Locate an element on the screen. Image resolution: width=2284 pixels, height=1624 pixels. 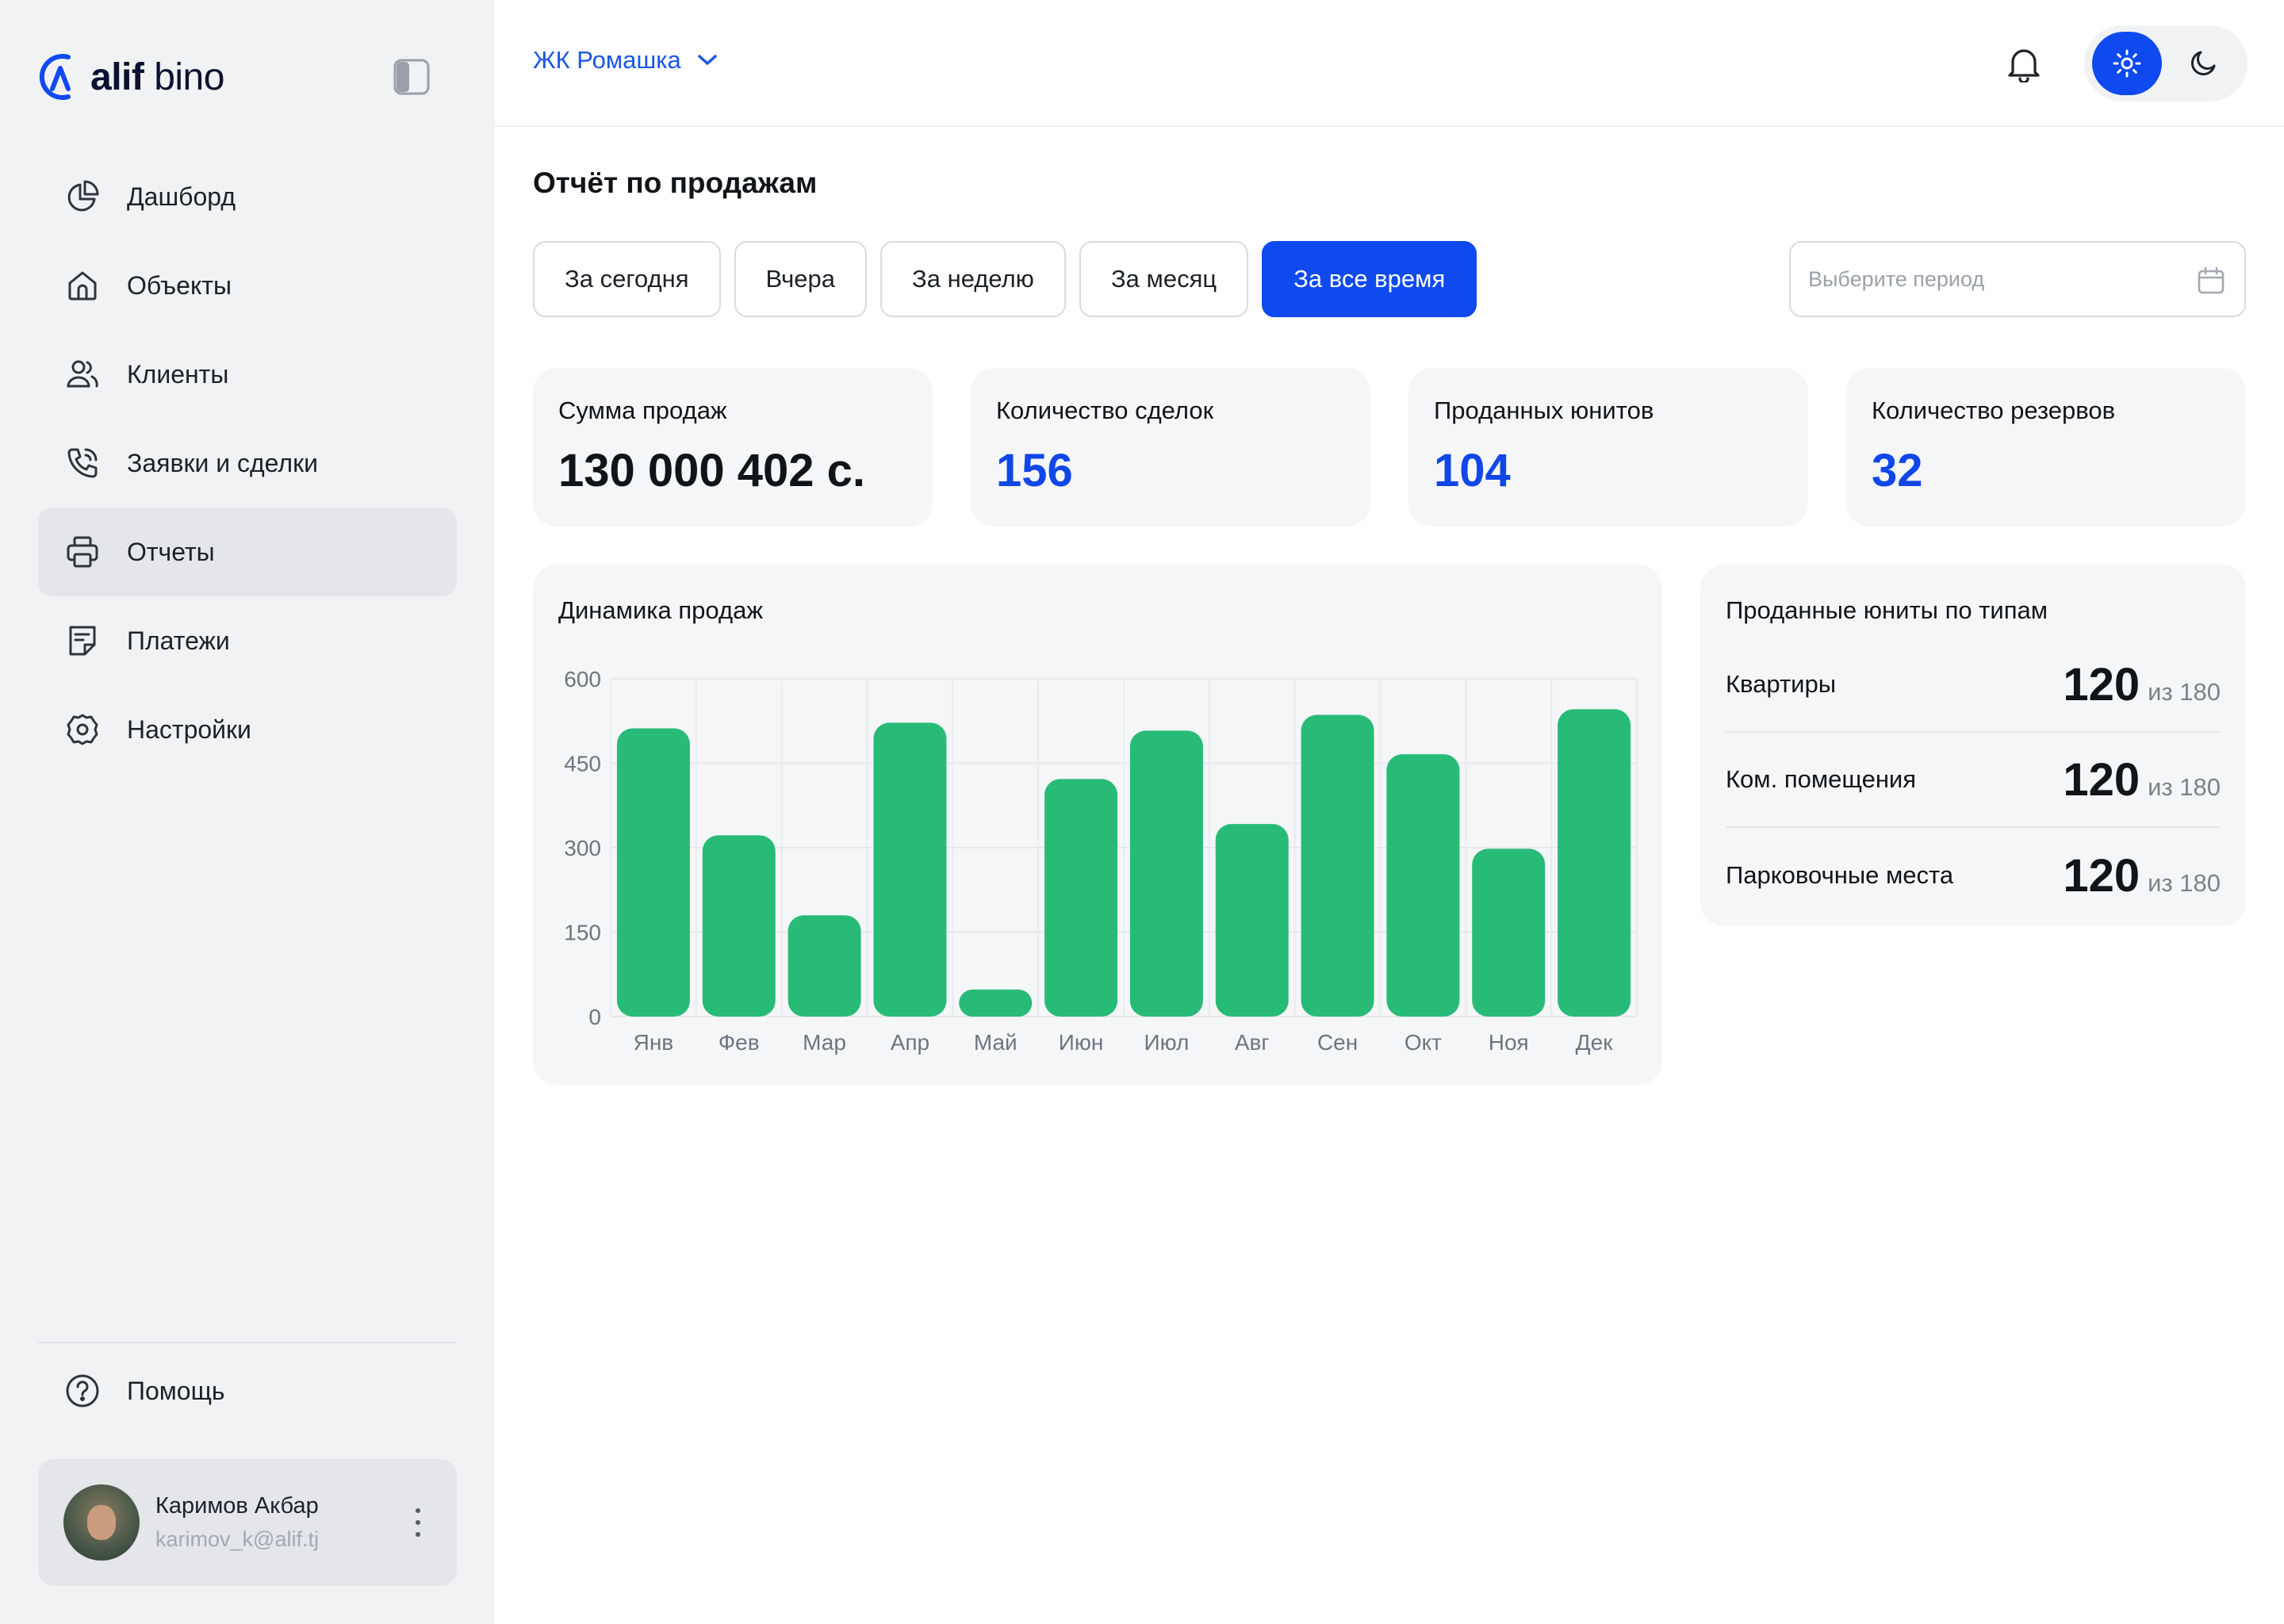
sidebar-item-clients: Клиенты is located at coordinates (247, 374).